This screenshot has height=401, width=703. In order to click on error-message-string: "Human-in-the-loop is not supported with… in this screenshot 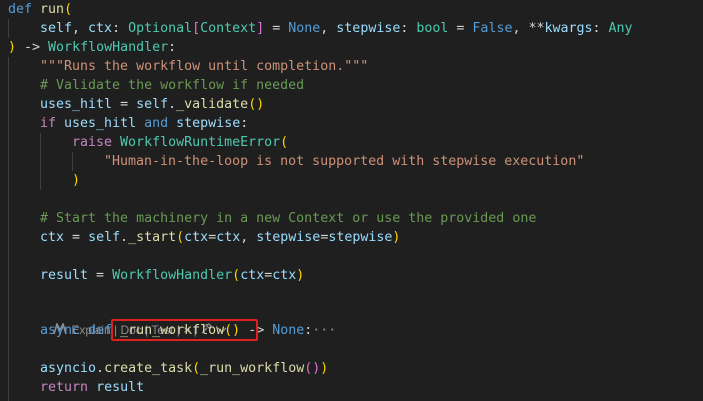, I will do `click(344, 161)`.